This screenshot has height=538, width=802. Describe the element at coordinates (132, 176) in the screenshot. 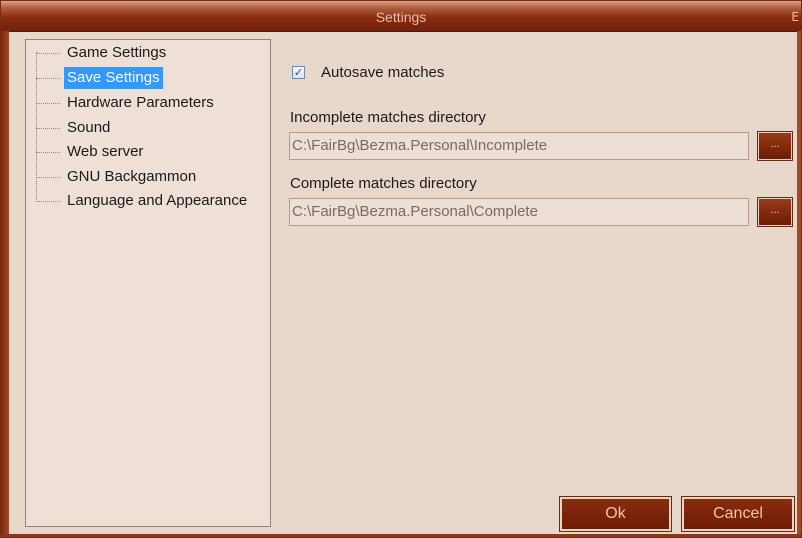

I see `tree-item-label: GNU Backgammon` at that location.